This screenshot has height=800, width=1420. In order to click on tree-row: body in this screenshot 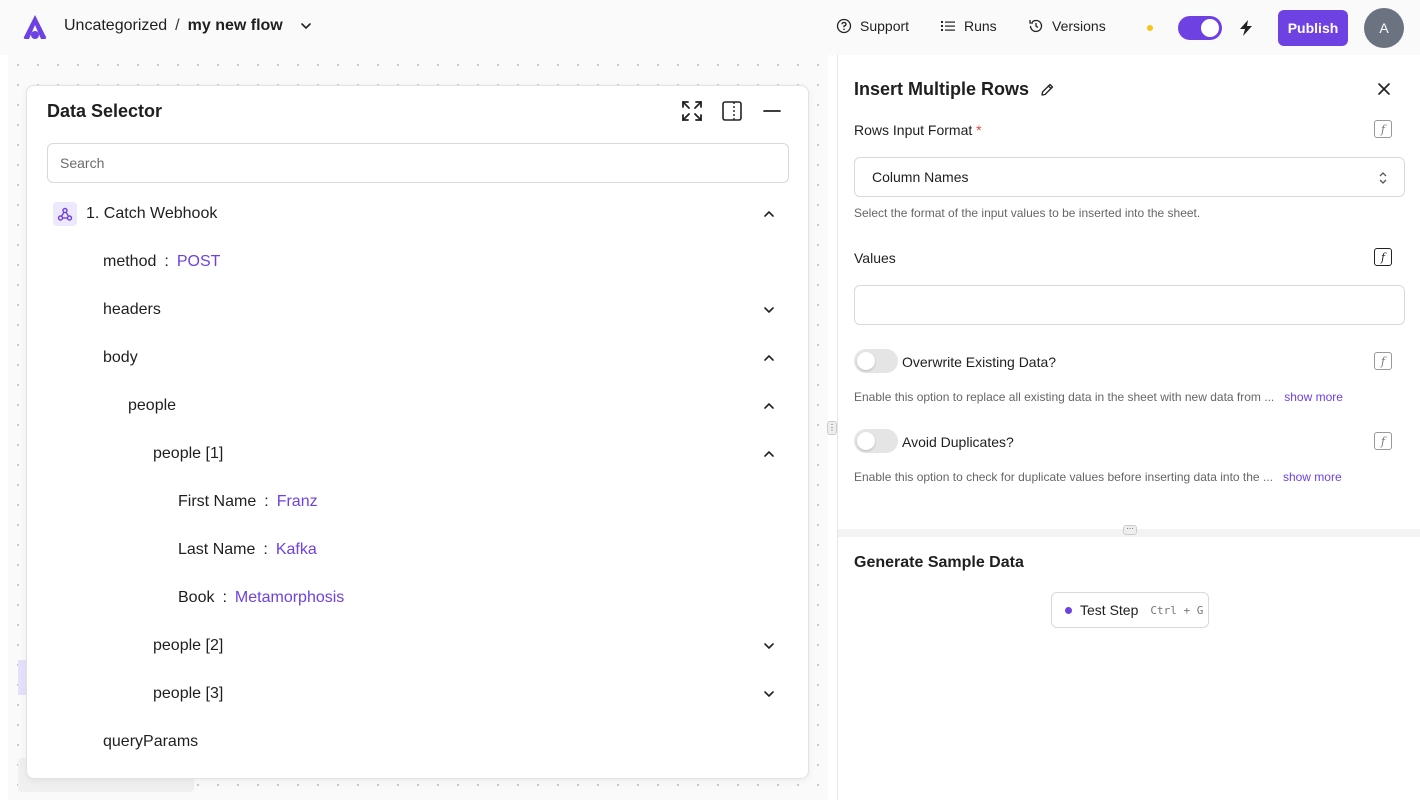, I will do `click(417, 358)`.